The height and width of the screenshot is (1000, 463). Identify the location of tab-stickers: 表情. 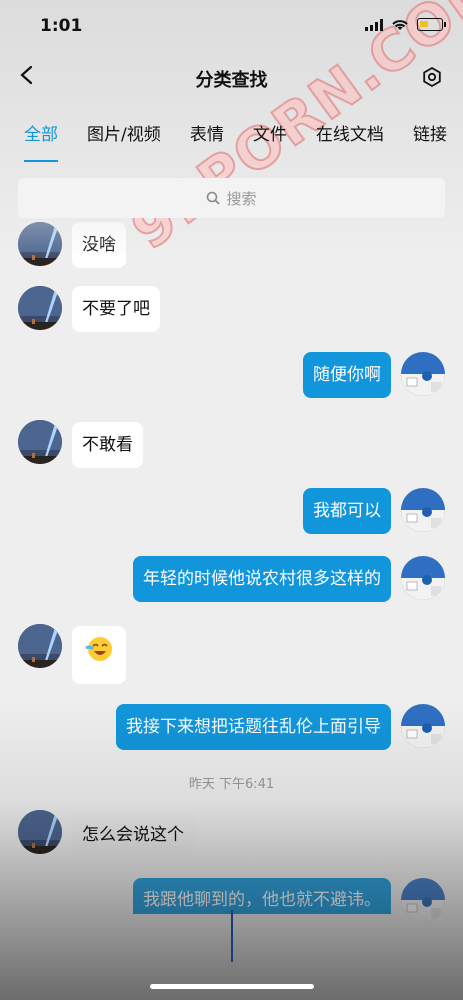
(207, 138).